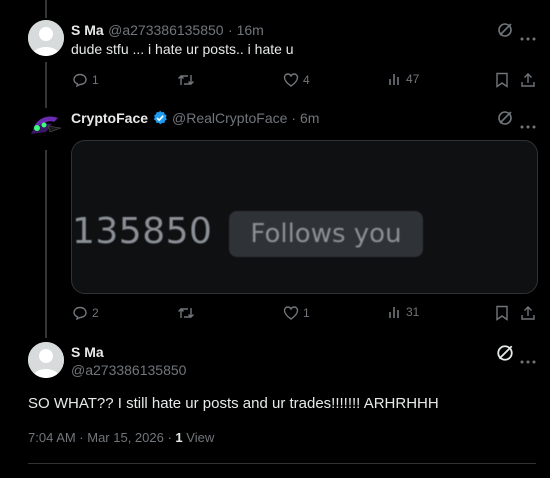  I want to click on display-name: CryptoFace, so click(109, 118).